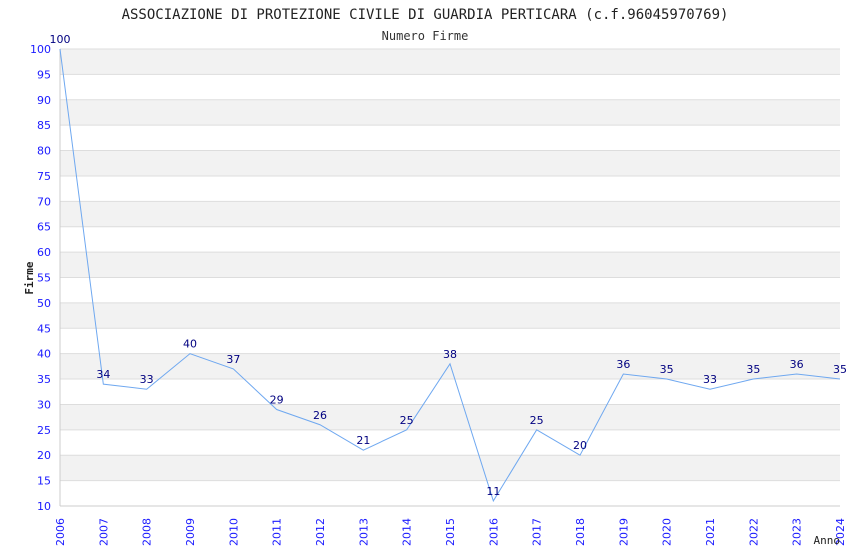 The image size is (850, 550). I want to click on x-axis-label: Anno, so click(827, 540).